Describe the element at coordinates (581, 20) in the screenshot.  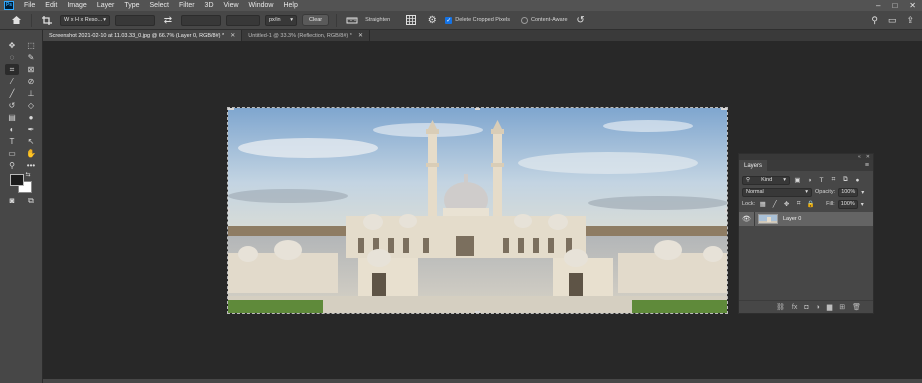
I see `reset-icon: ↺` at that location.